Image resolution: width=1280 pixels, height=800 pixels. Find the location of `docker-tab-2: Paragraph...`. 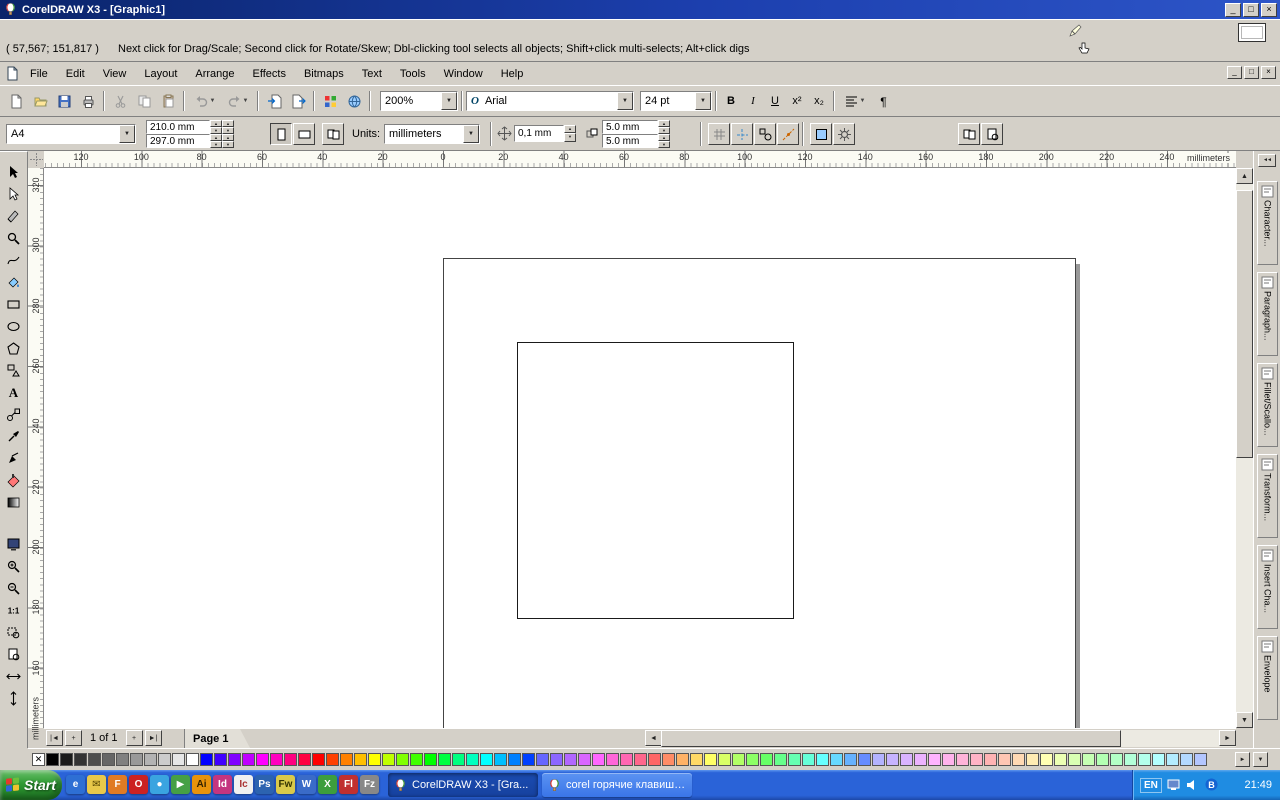

docker-tab-2: Paragraph... is located at coordinates (1267, 314).